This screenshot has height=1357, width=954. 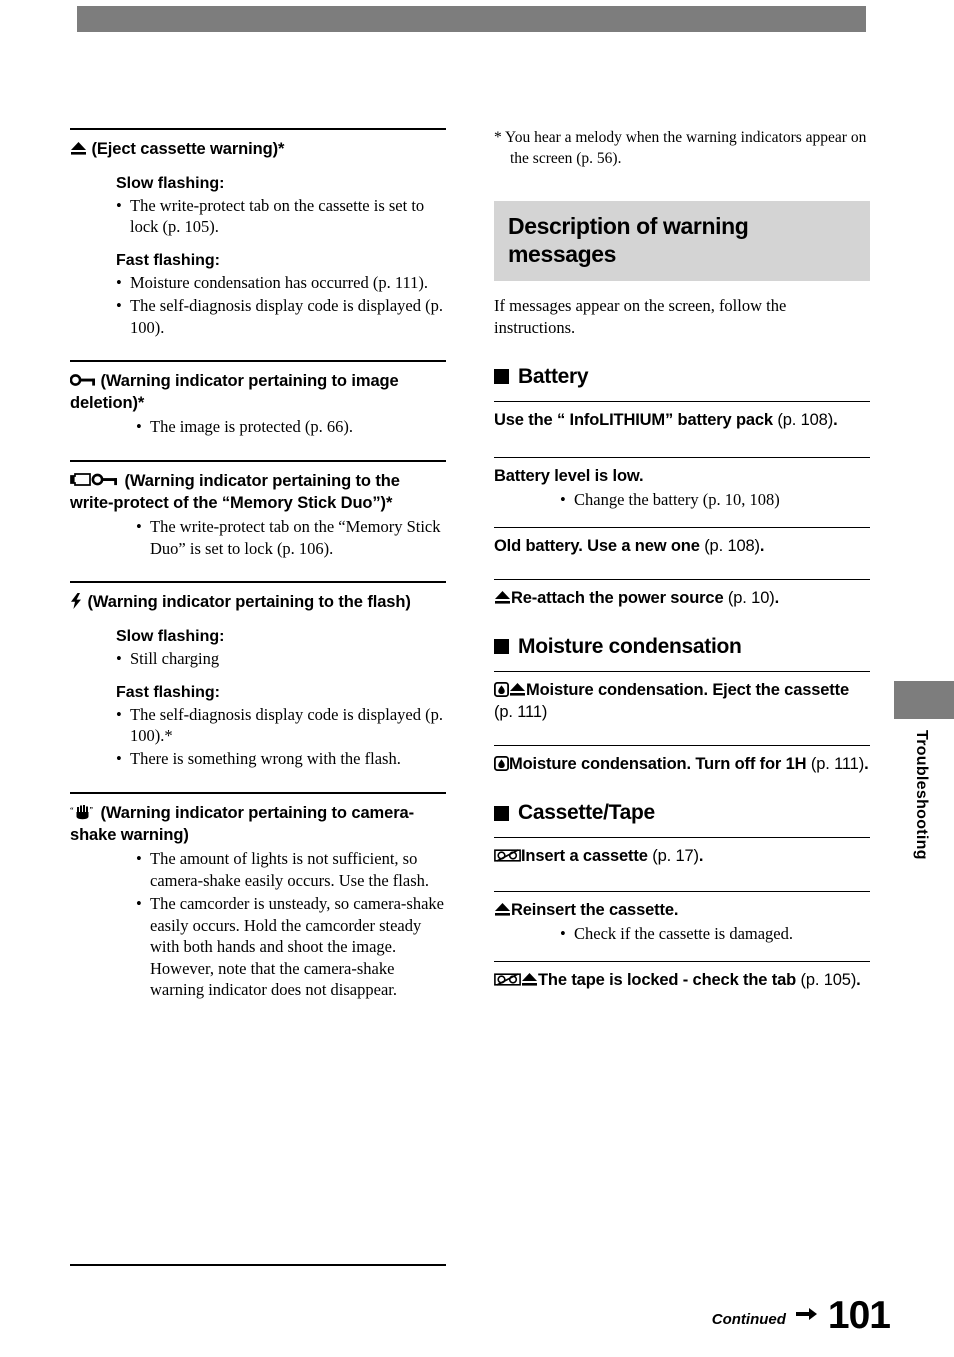 I want to click on page-number: 101, so click(x=859, y=1315).